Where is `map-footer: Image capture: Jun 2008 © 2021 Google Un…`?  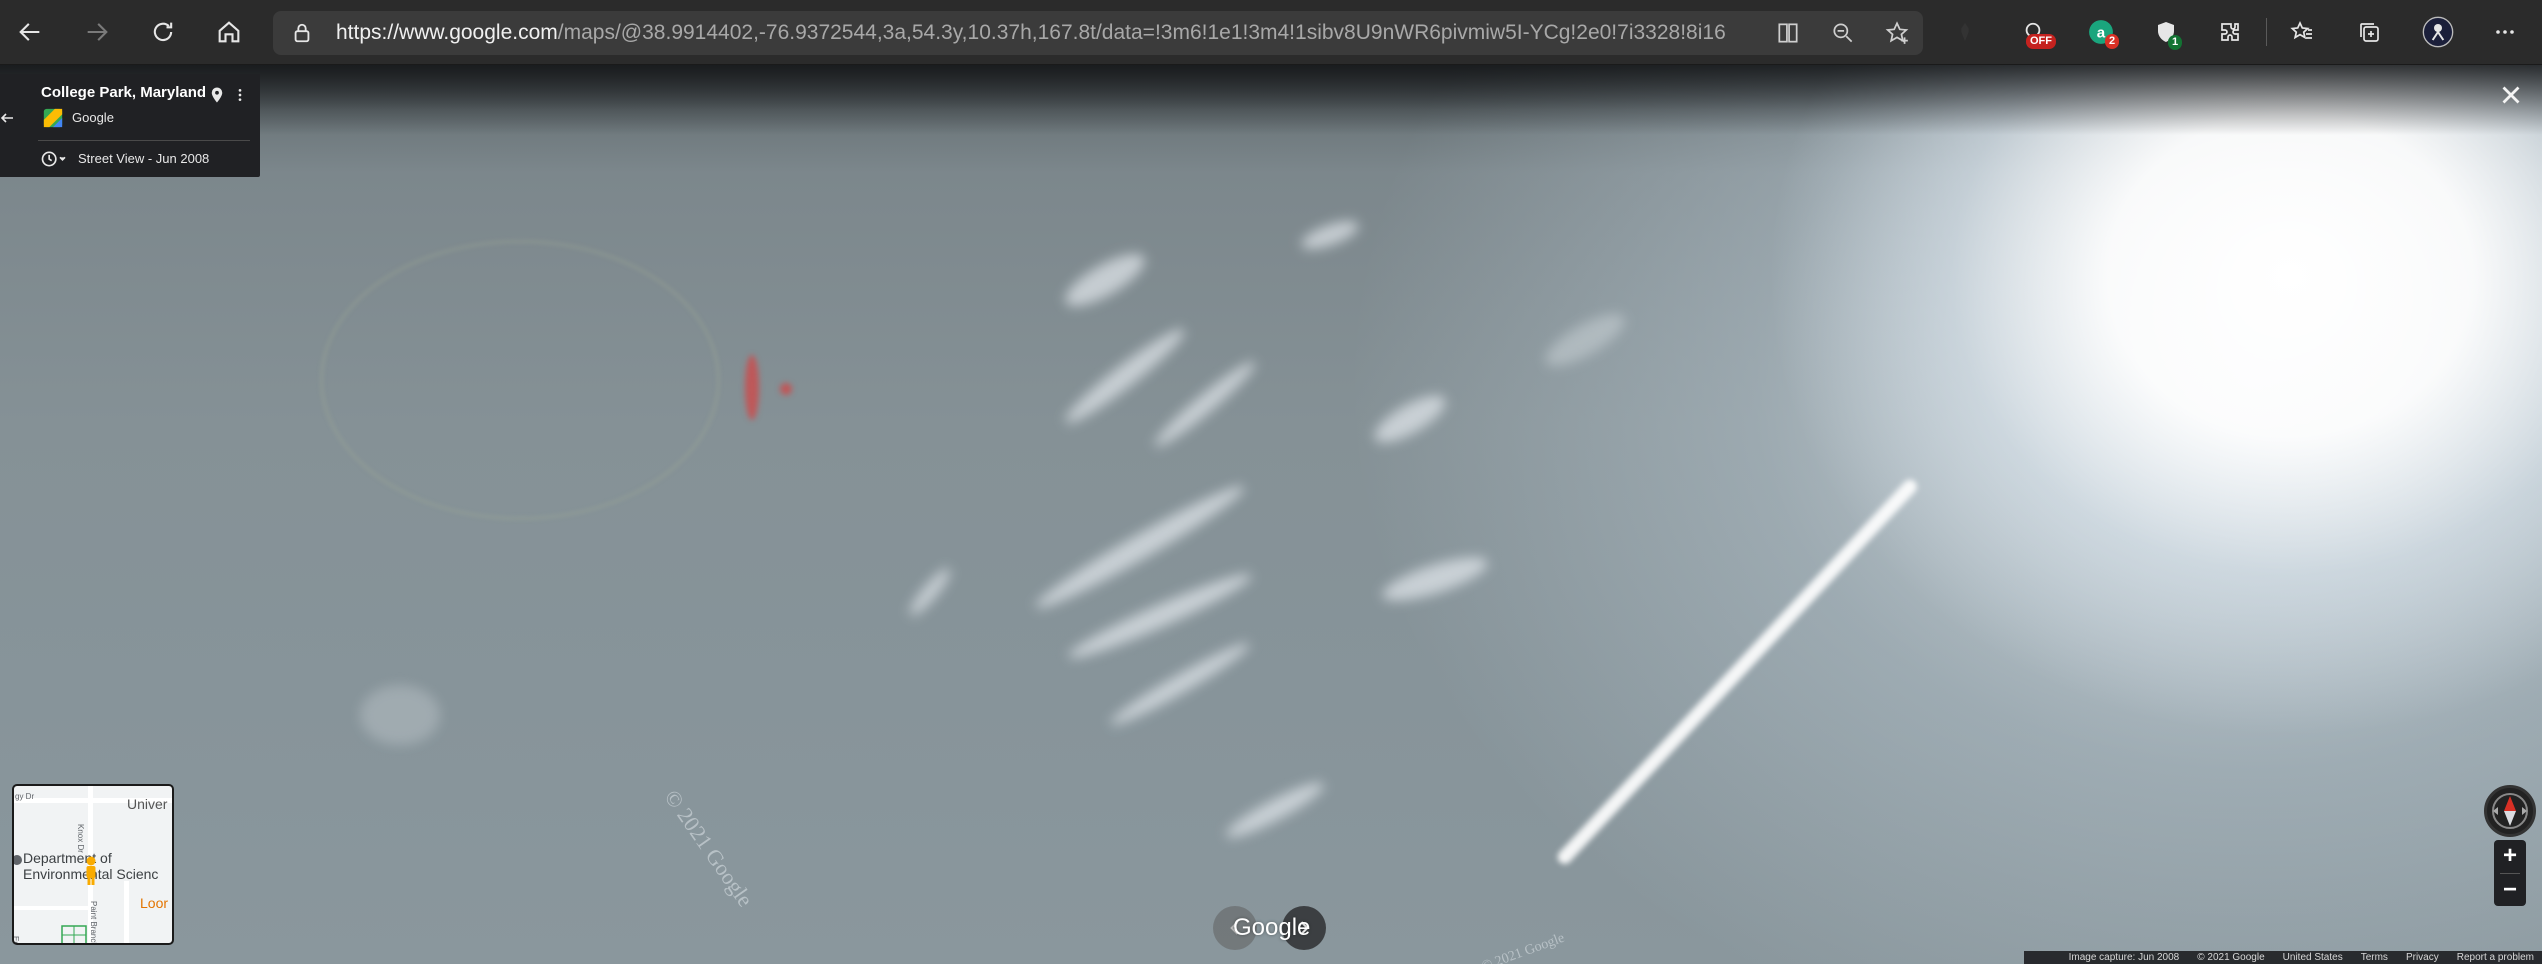
map-footer: Image capture: Jun 2008 © 2021 Google Un… is located at coordinates (2283, 957).